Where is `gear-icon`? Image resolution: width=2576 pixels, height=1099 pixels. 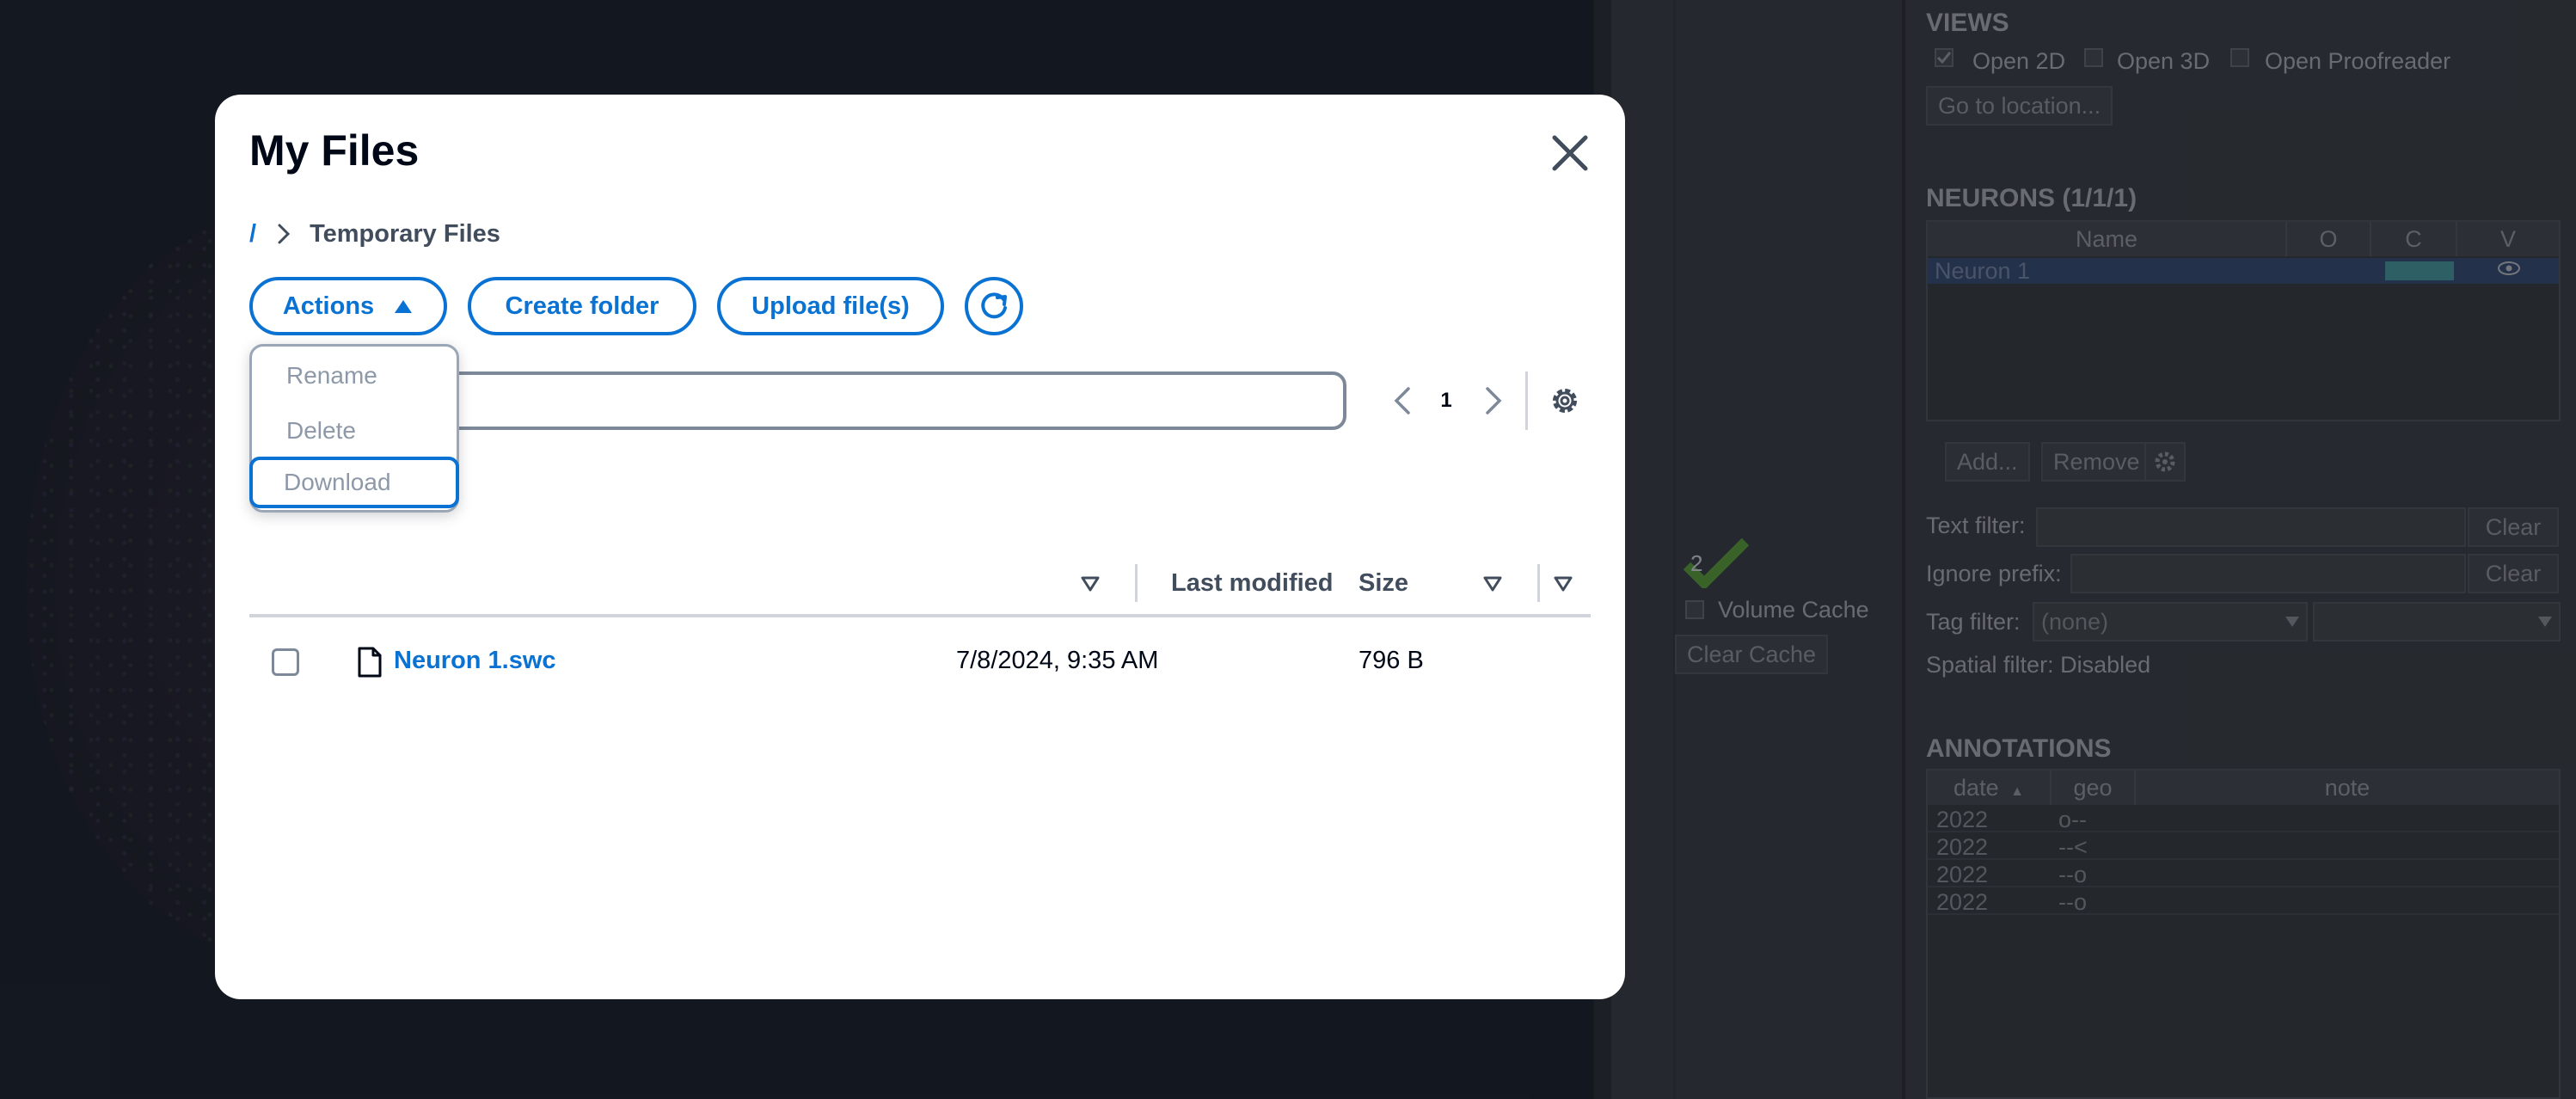
gear-icon is located at coordinates (1565, 401).